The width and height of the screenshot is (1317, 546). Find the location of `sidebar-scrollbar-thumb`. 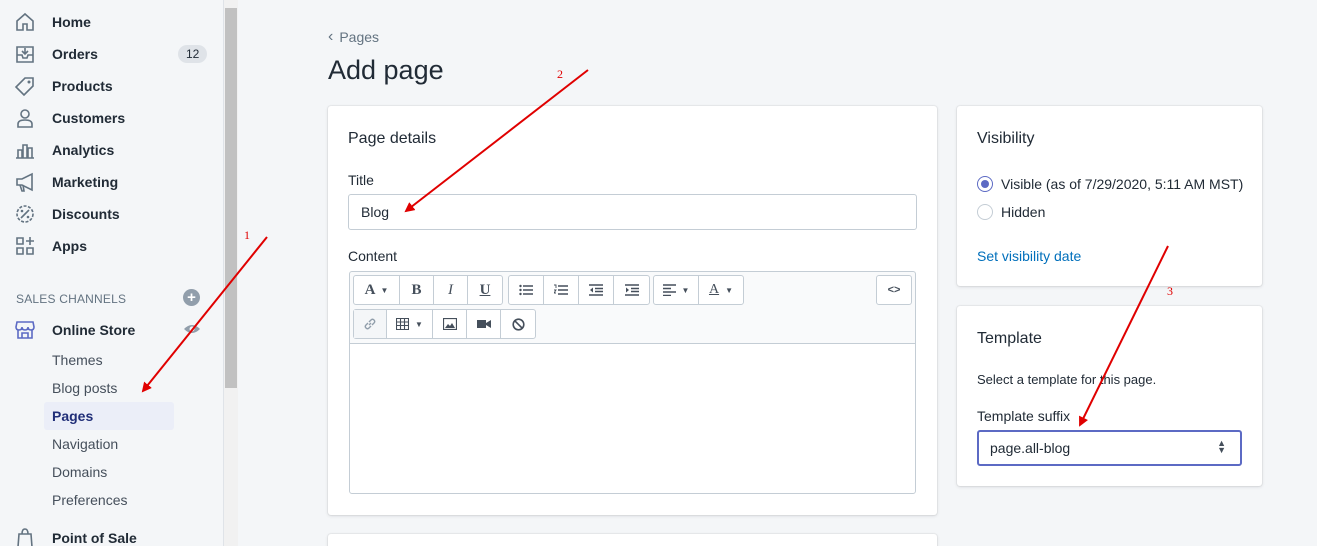

sidebar-scrollbar-thumb is located at coordinates (231, 198).